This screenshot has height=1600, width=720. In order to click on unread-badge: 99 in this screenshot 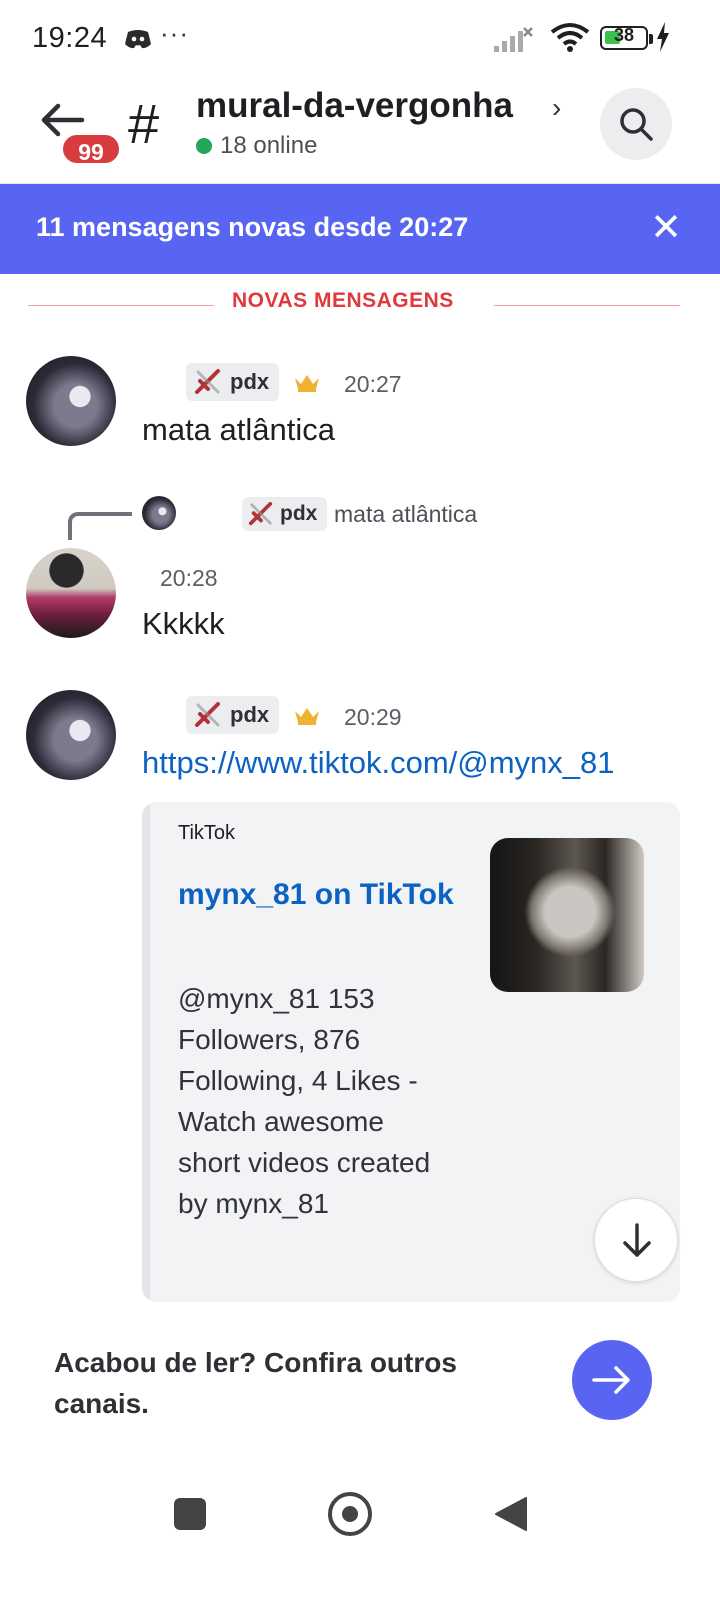, I will do `click(91, 149)`.